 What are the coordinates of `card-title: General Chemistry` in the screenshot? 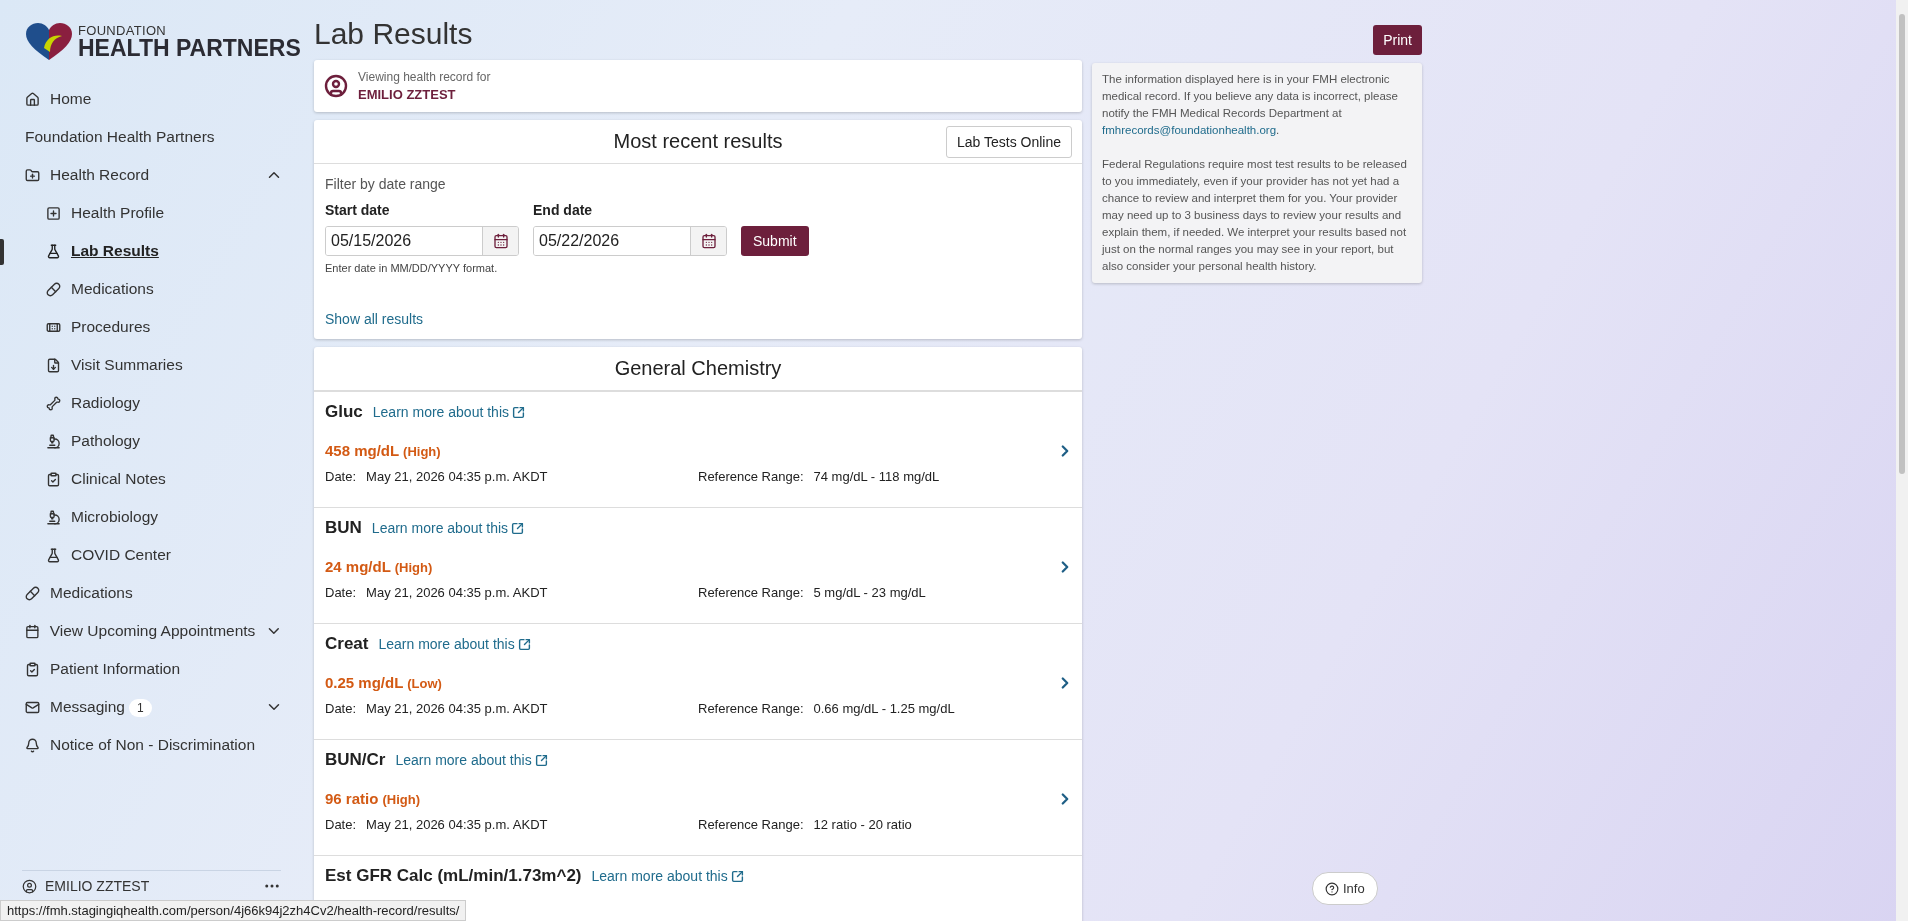 It's located at (698, 368).